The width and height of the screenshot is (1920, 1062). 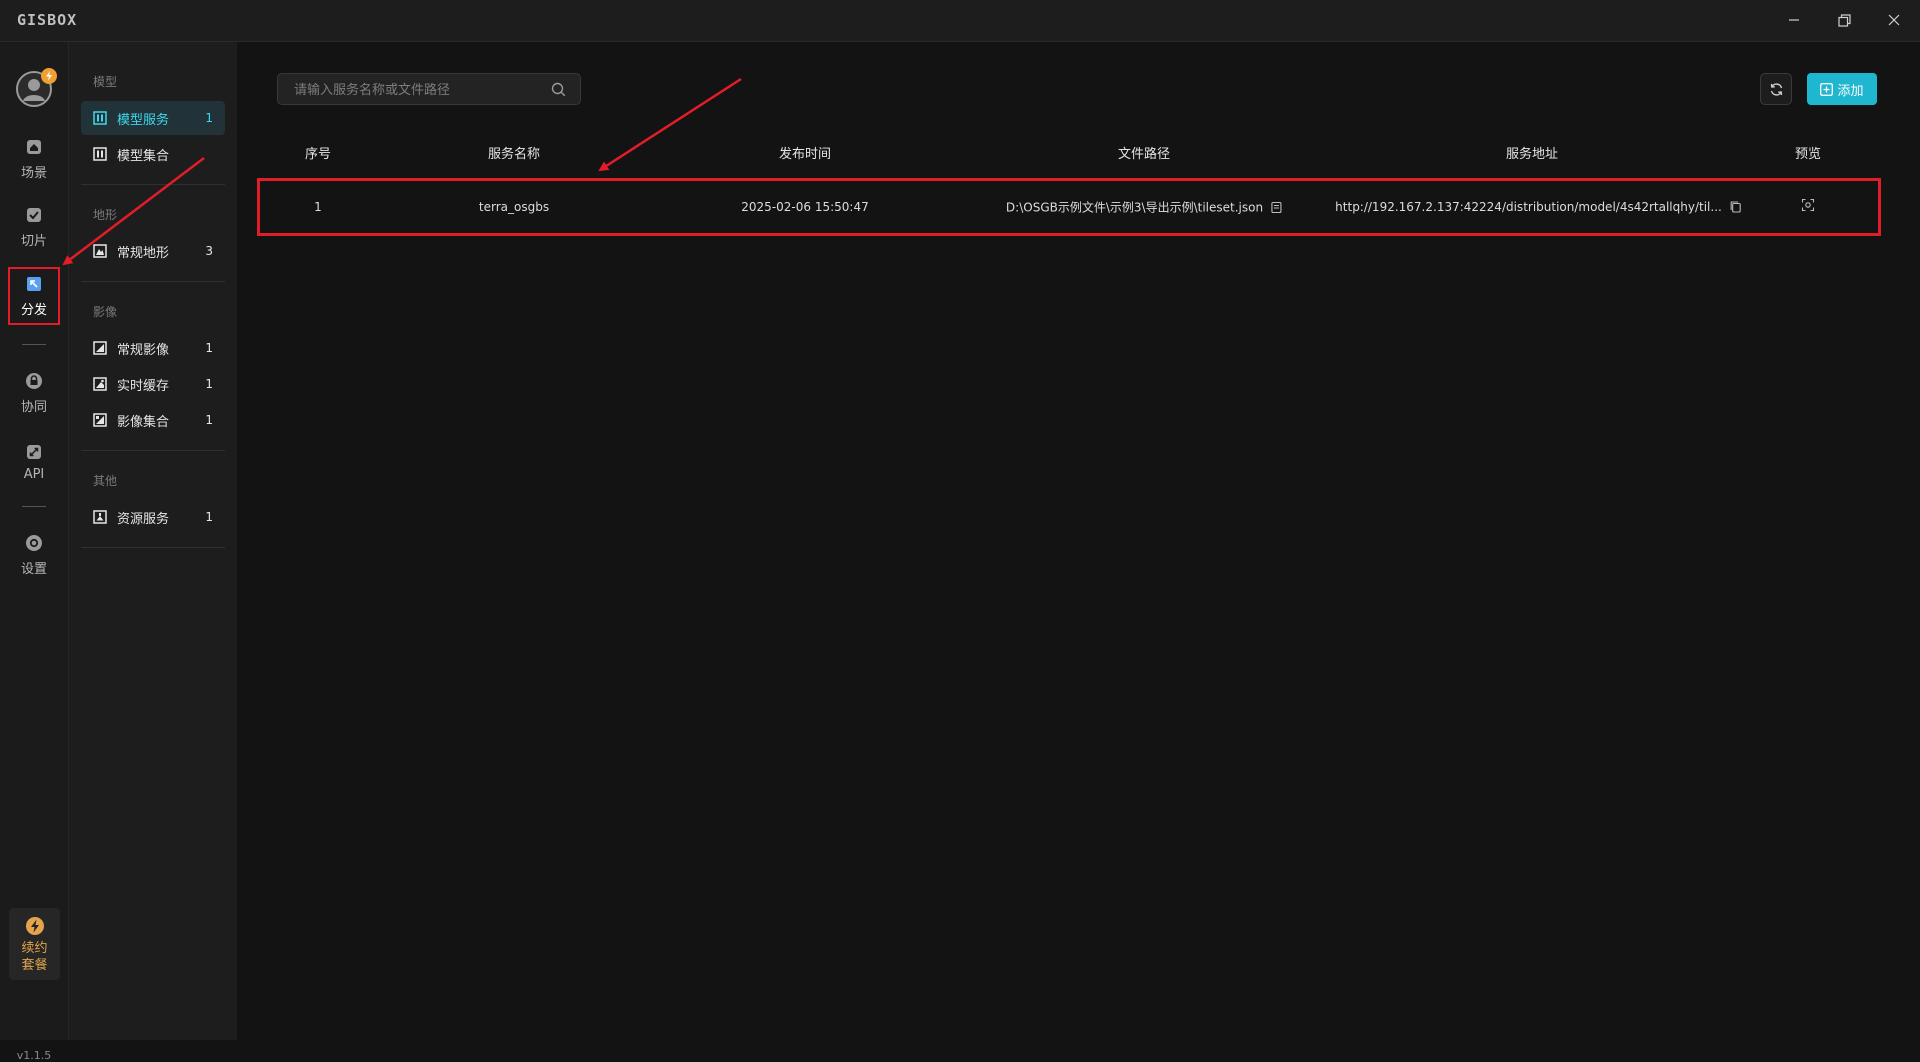 I want to click on panel-item-model-collection: 模型集合, so click(x=153, y=154).